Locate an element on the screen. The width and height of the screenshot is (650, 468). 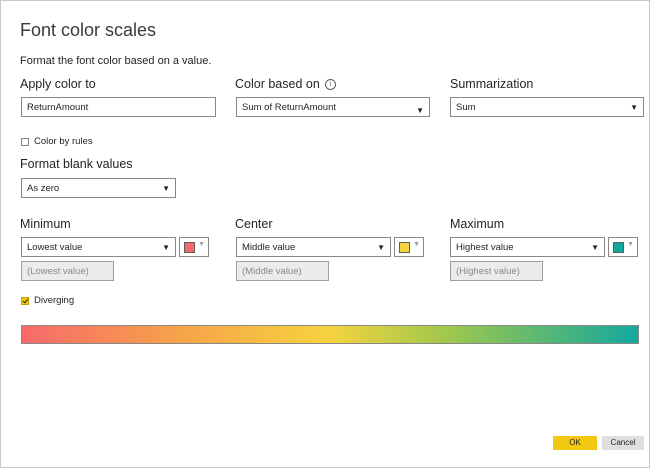
minimum-value-input: (Lowest value) is located at coordinates (67, 271).